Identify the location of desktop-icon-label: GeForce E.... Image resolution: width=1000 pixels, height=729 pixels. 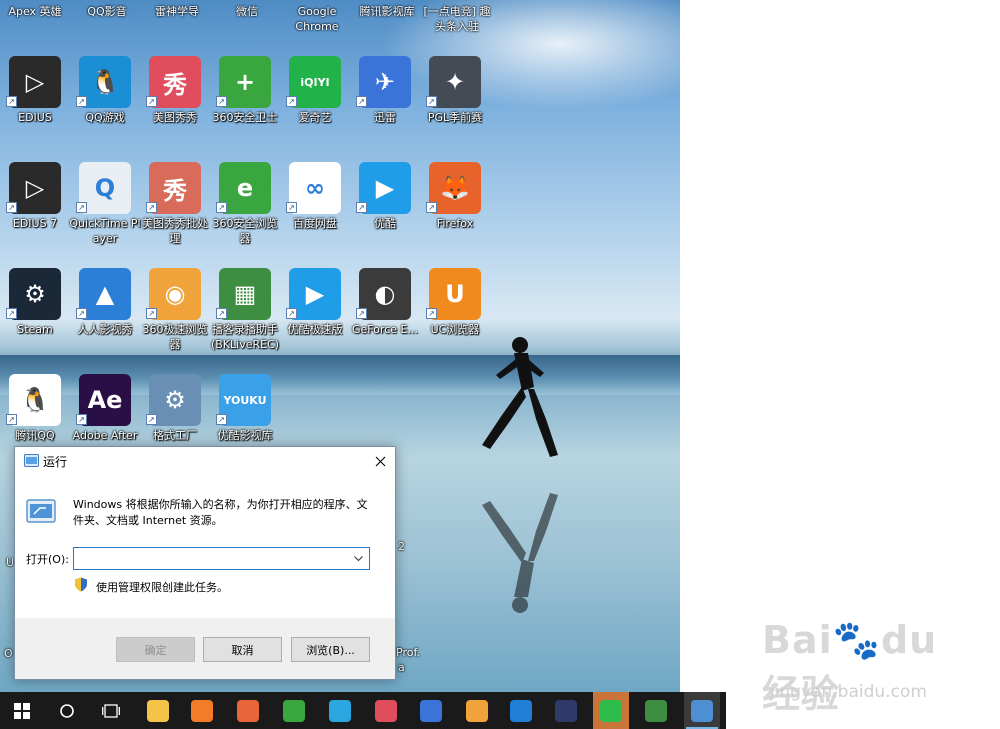
(385, 329).